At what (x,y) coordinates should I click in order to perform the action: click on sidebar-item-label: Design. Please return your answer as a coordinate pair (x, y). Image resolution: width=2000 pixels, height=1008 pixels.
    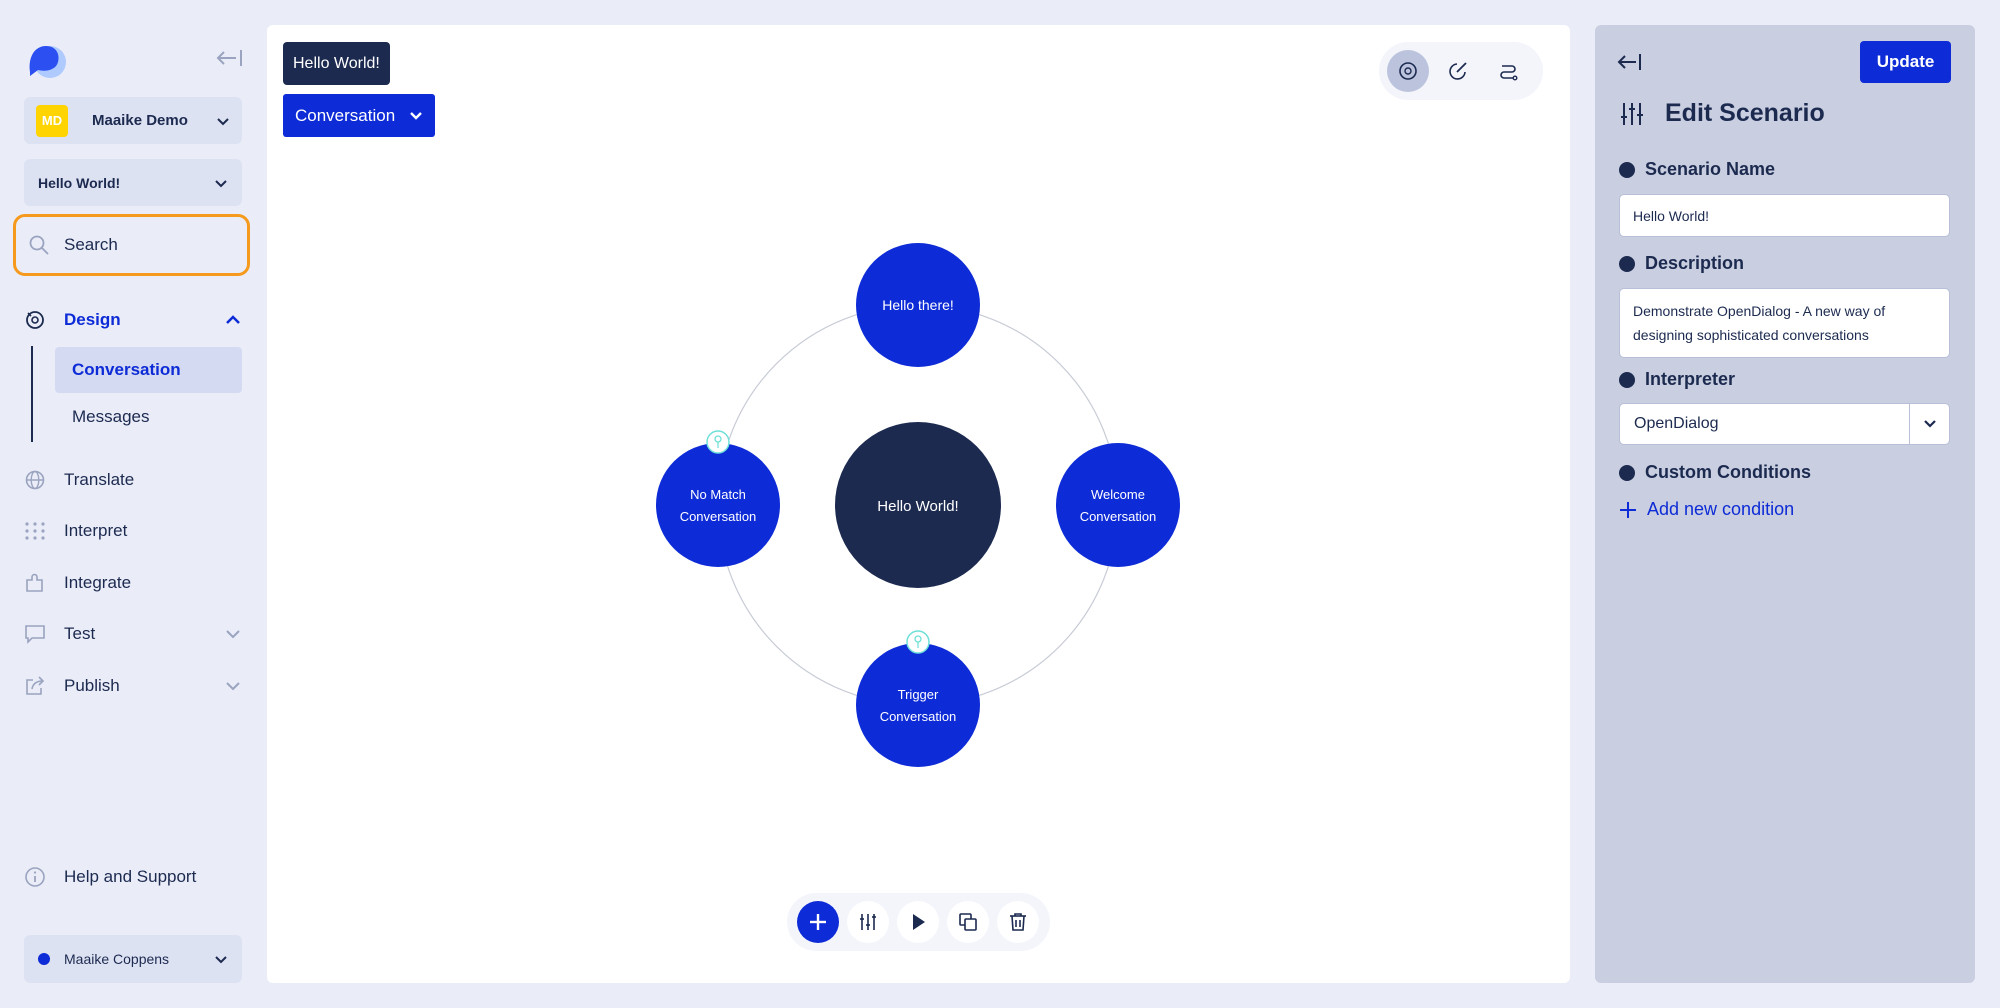
    Looking at the image, I should click on (92, 319).